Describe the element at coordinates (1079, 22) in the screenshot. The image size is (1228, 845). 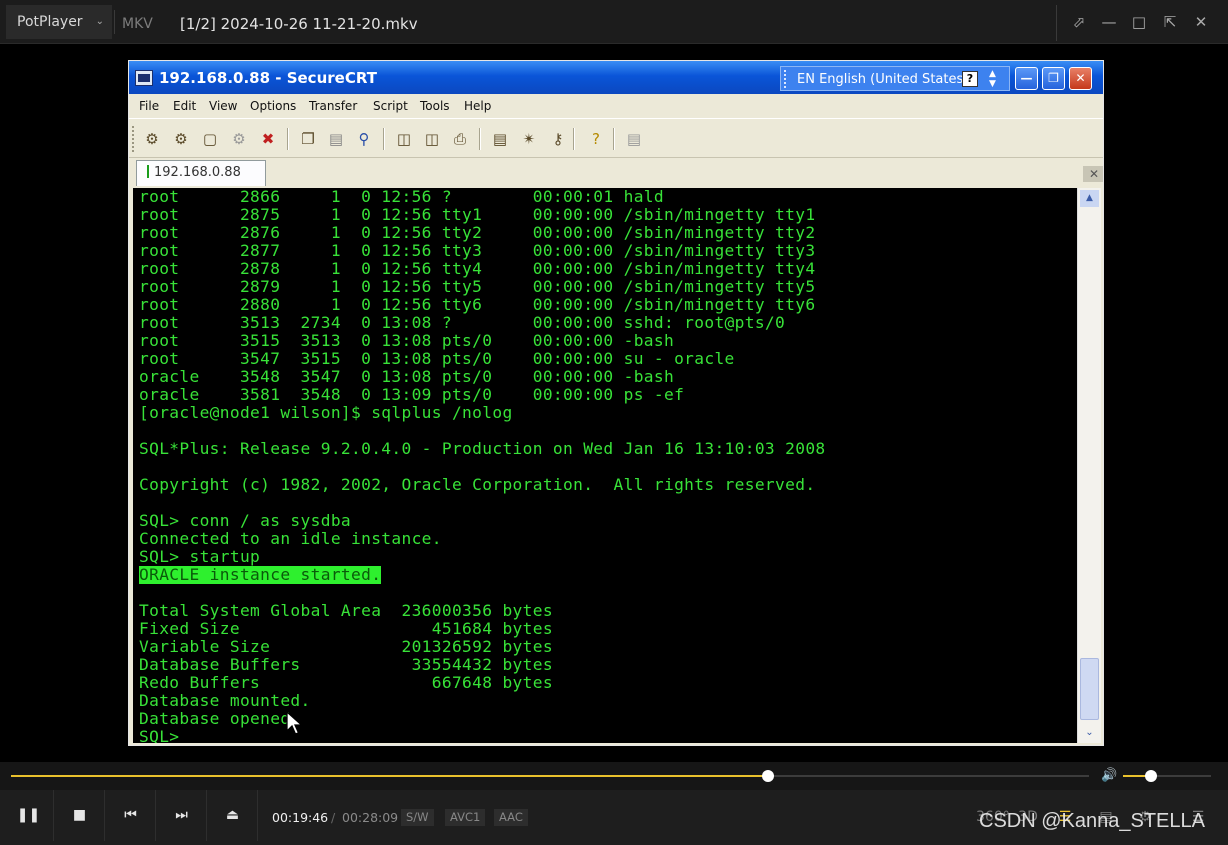
I see `pin-icon: ⬀` at that location.